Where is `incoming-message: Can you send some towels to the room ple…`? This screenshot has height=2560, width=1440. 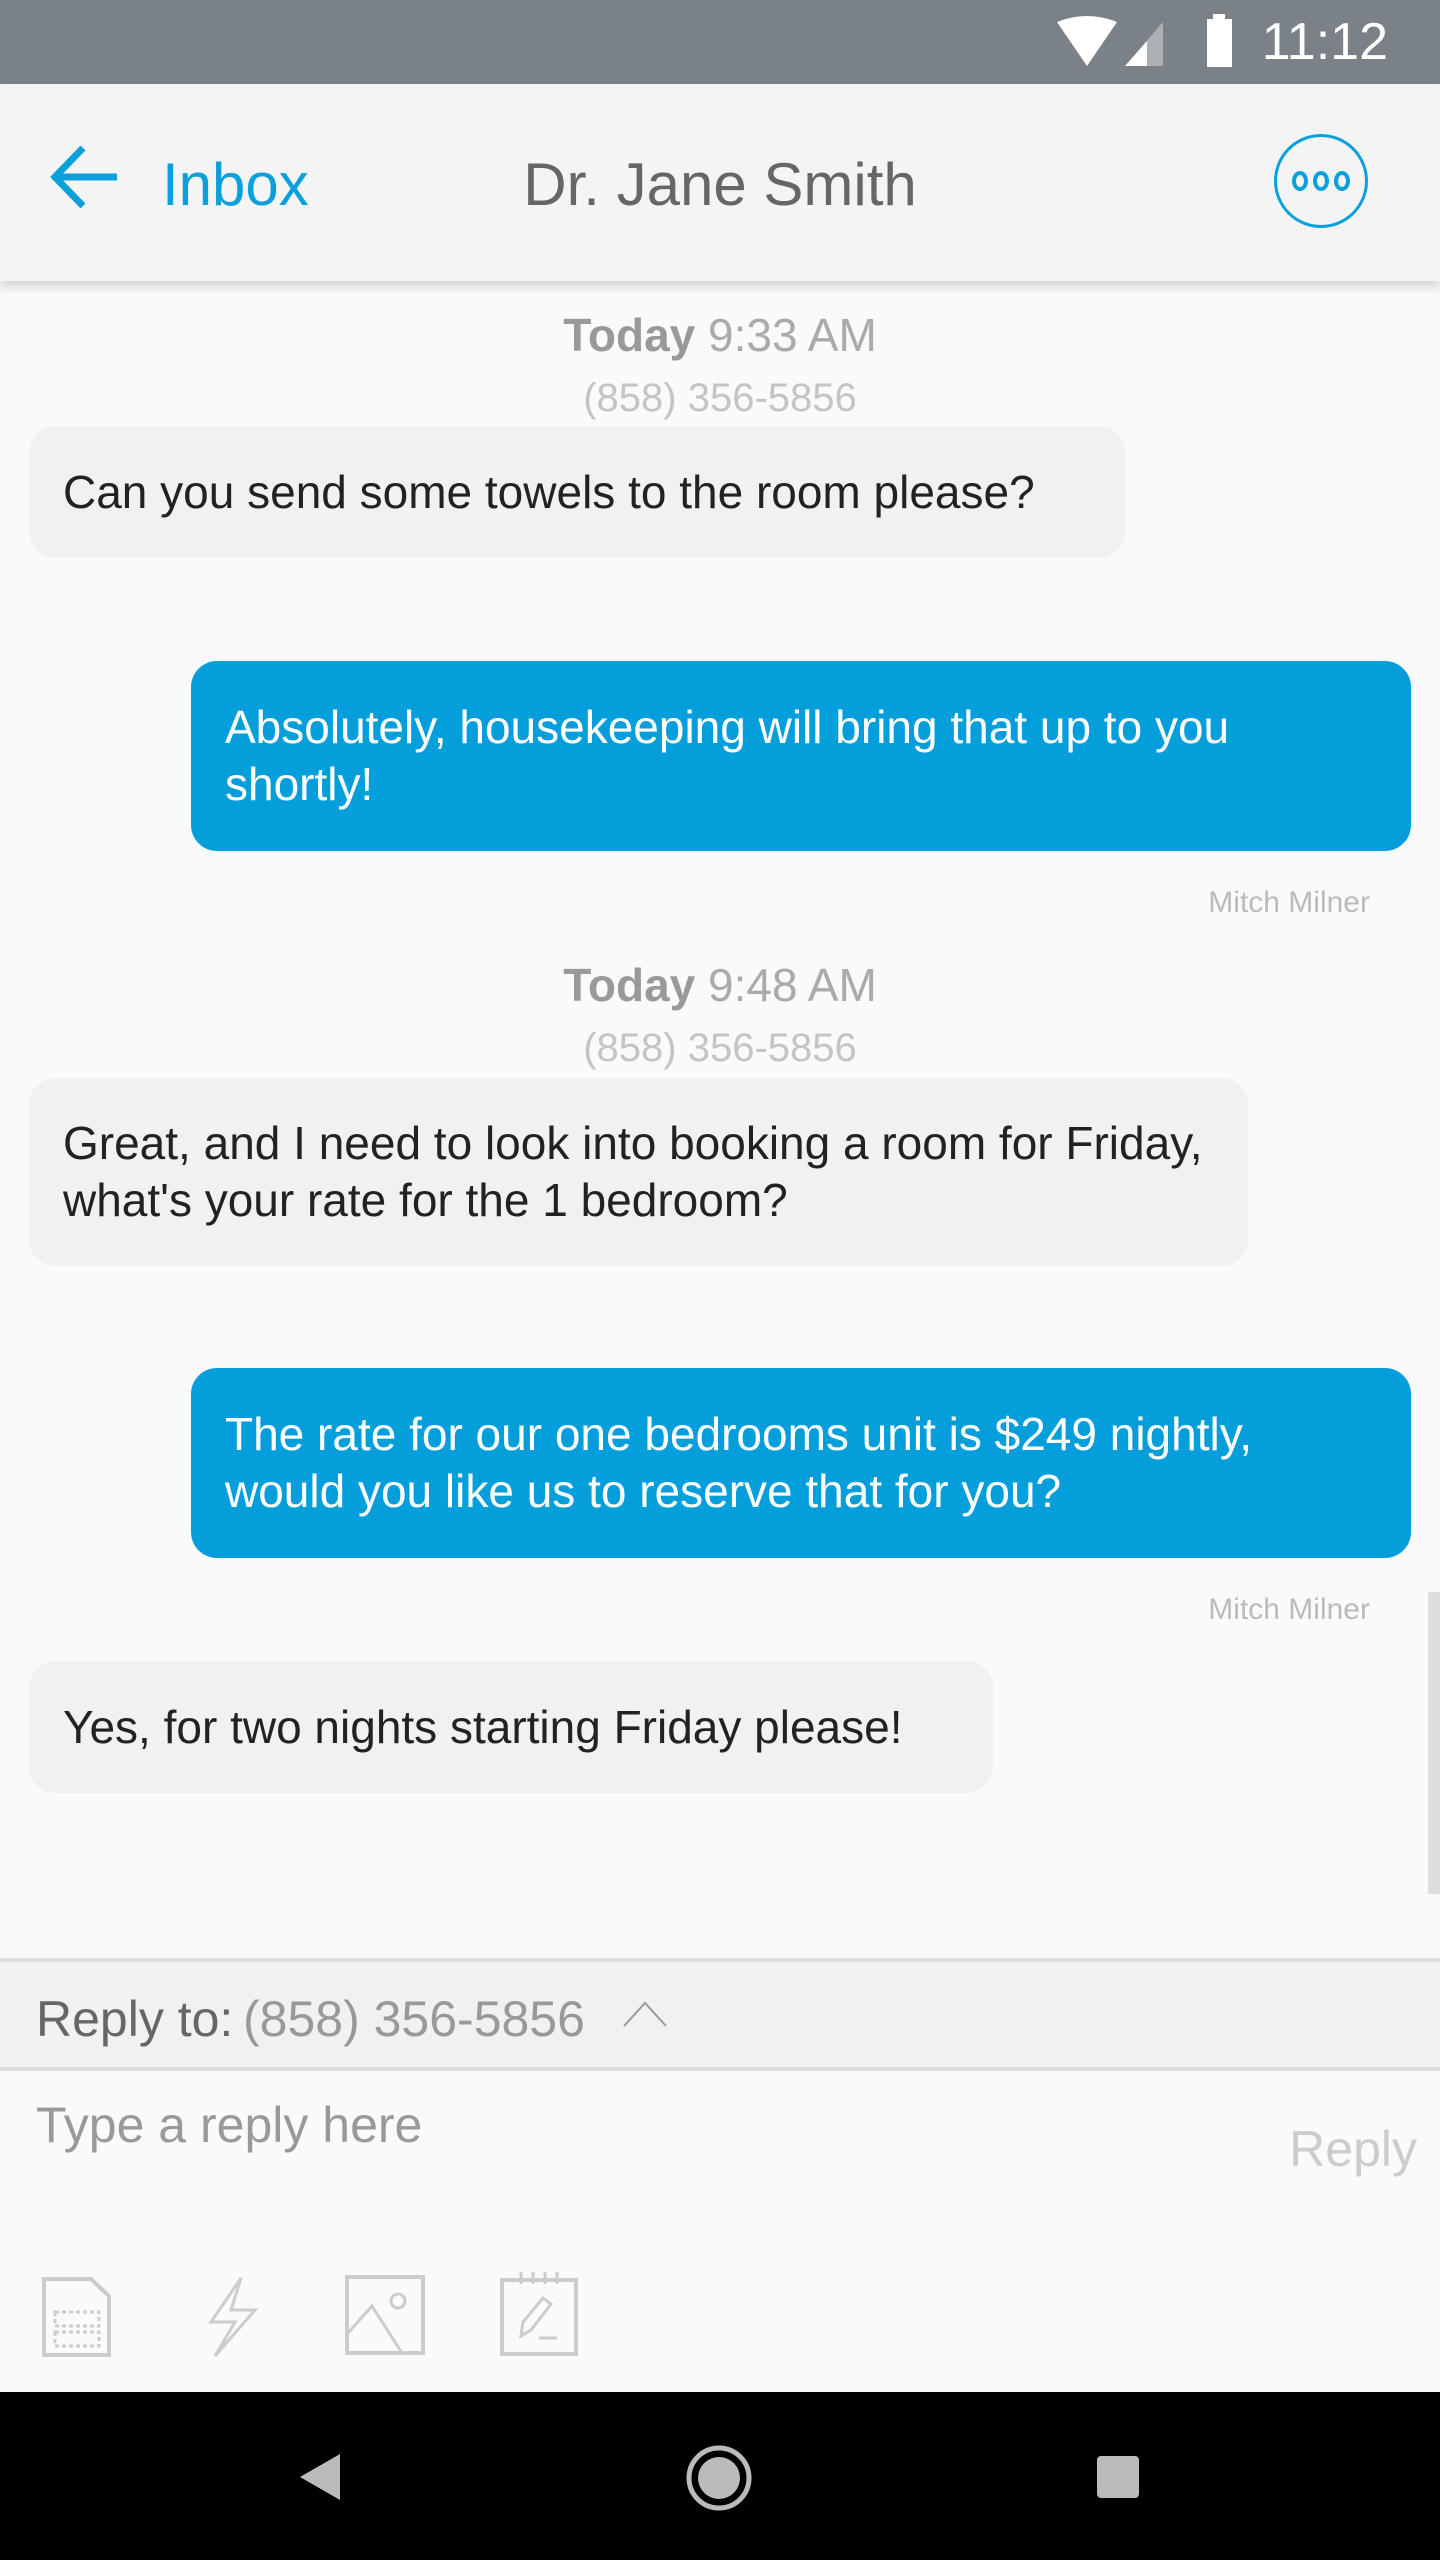
incoming-message: Can you send some towels to the room ple… is located at coordinates (577, 492).